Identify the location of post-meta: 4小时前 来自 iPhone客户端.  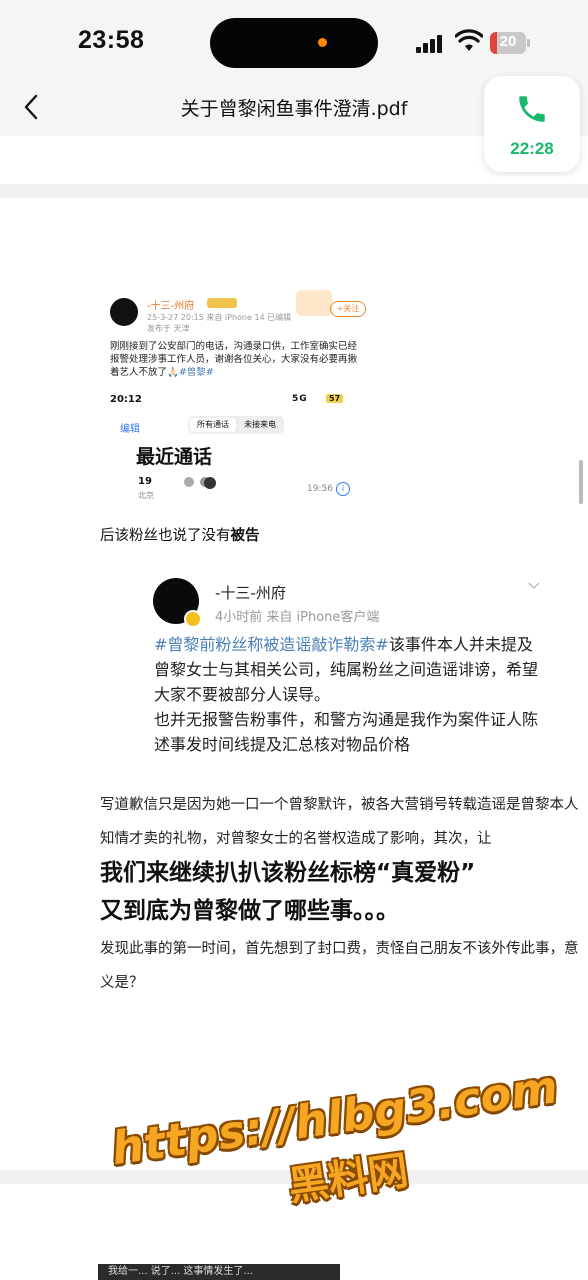
(297, 617).